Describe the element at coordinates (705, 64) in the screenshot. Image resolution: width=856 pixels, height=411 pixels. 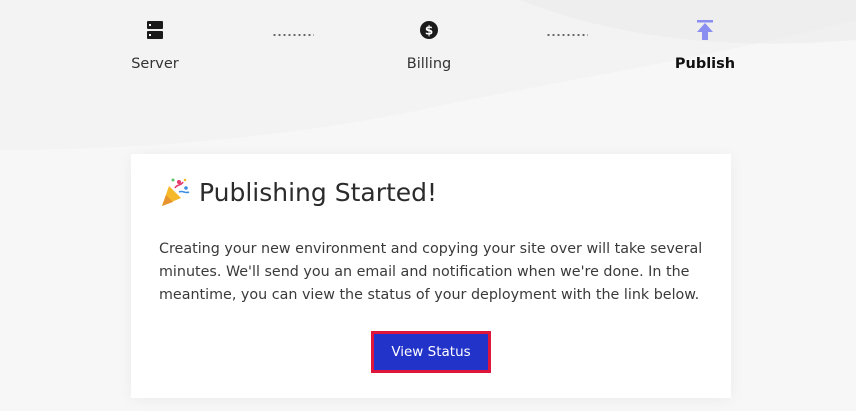
I see `step-label: Publish` at that location.